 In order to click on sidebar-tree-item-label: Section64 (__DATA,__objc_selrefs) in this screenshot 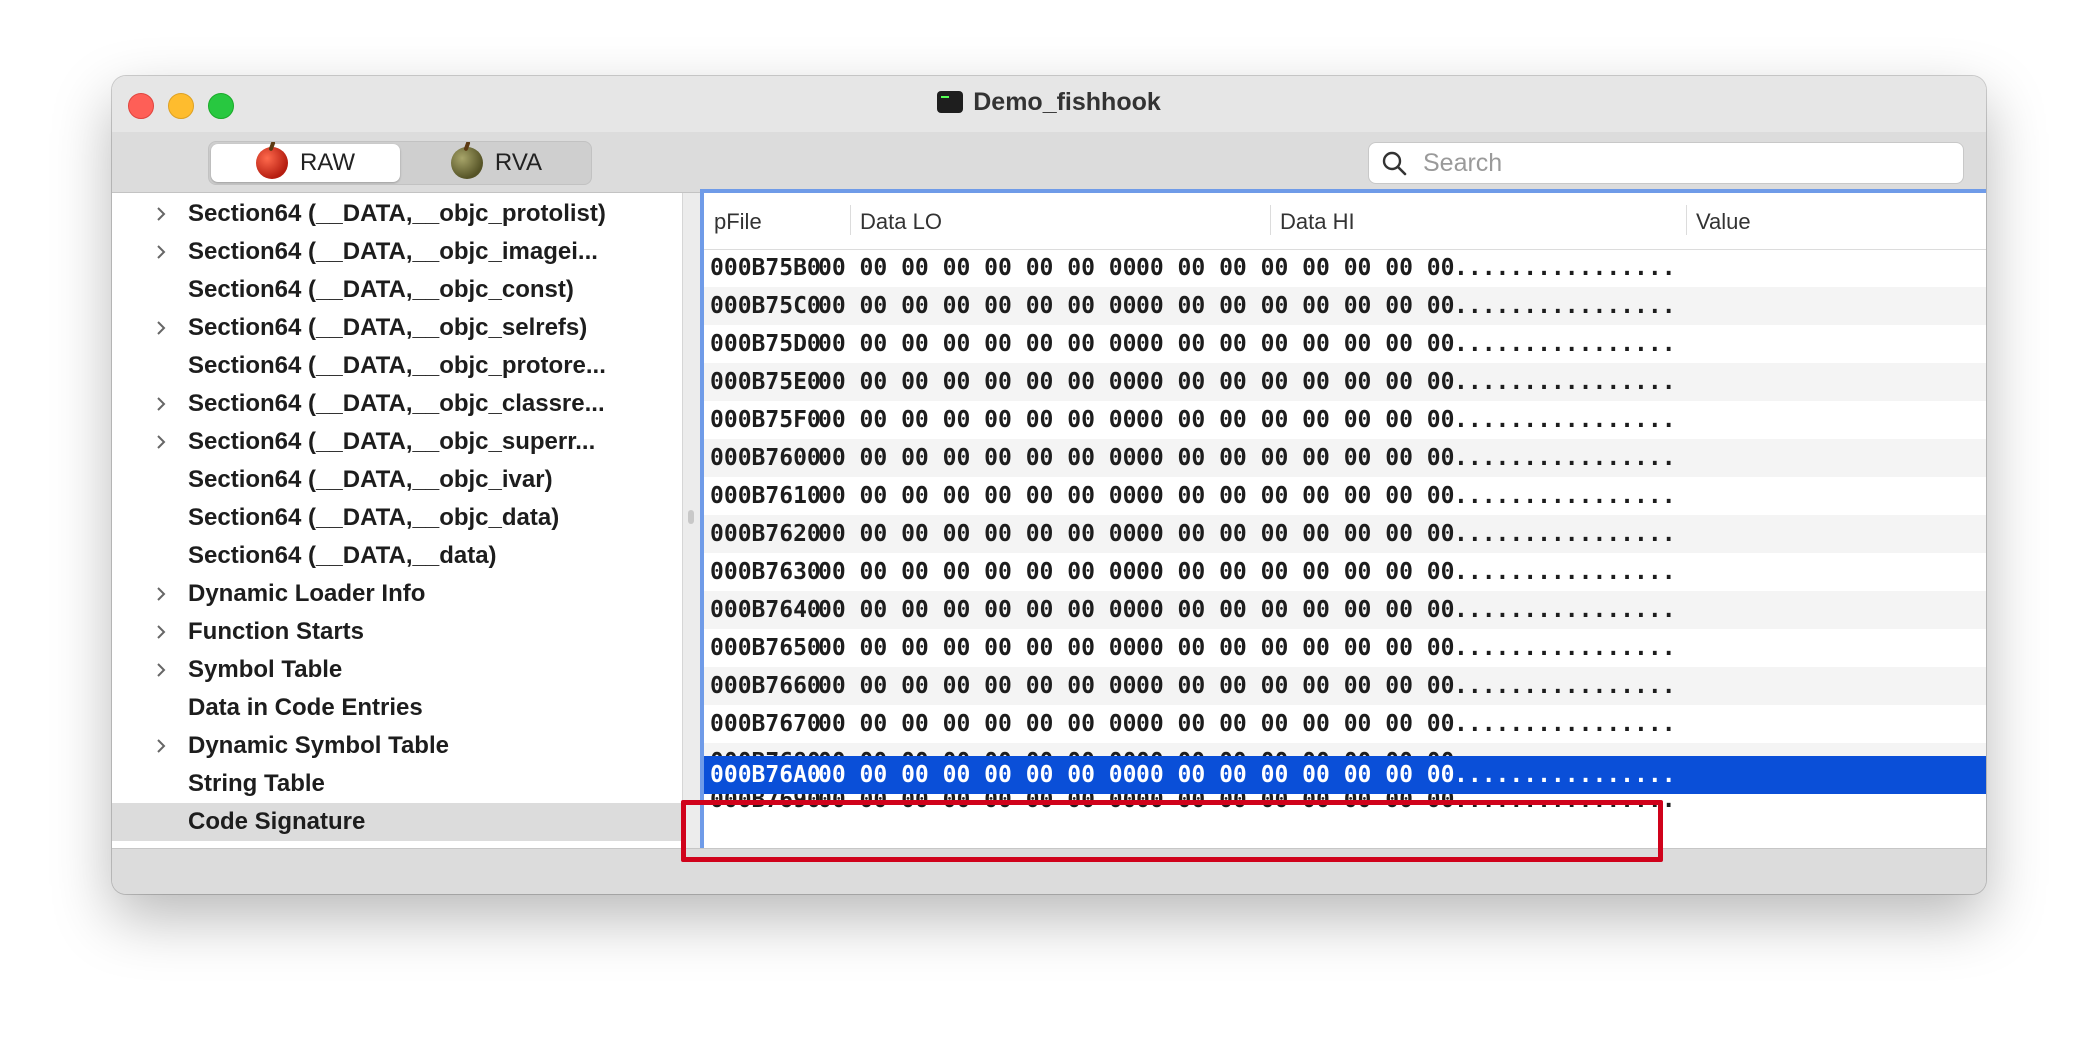, I will do `click(388, 327)`.